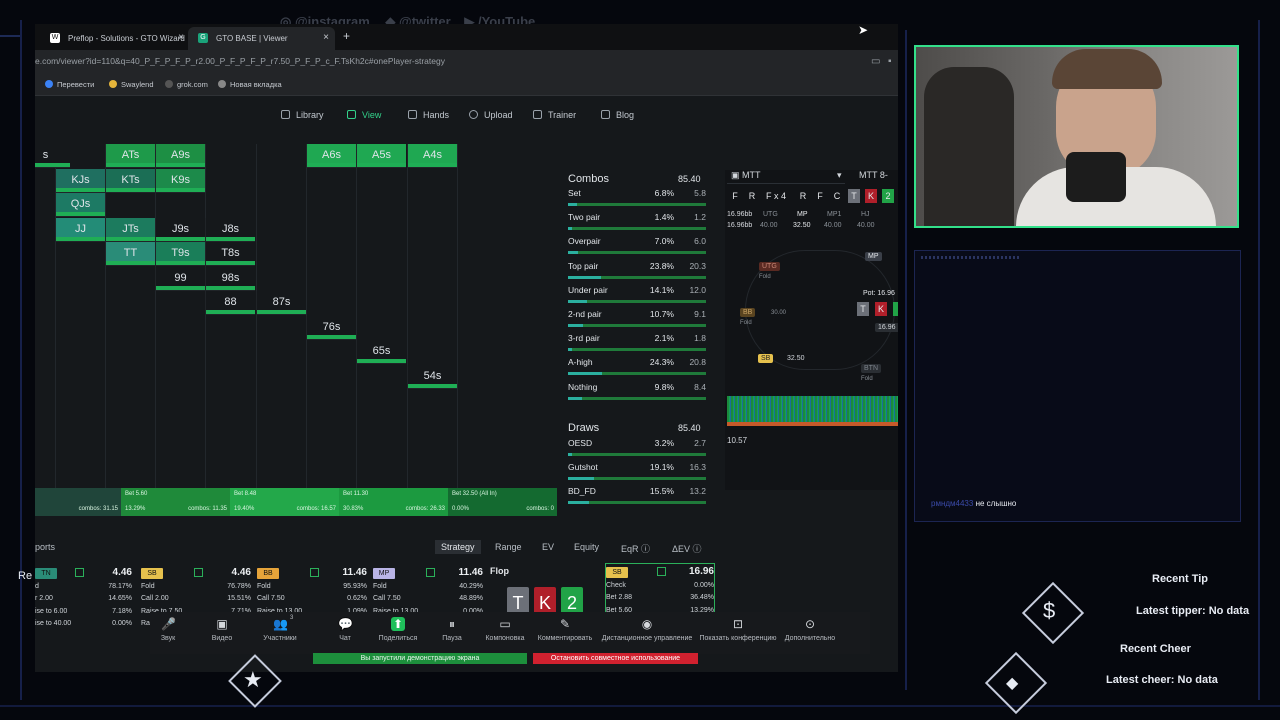 Image resolution: width=1280 pixels, height=720 pixels. Describe the element at coordinates (812, 409) in the screenshot. I see `ev-timeline` at that location.